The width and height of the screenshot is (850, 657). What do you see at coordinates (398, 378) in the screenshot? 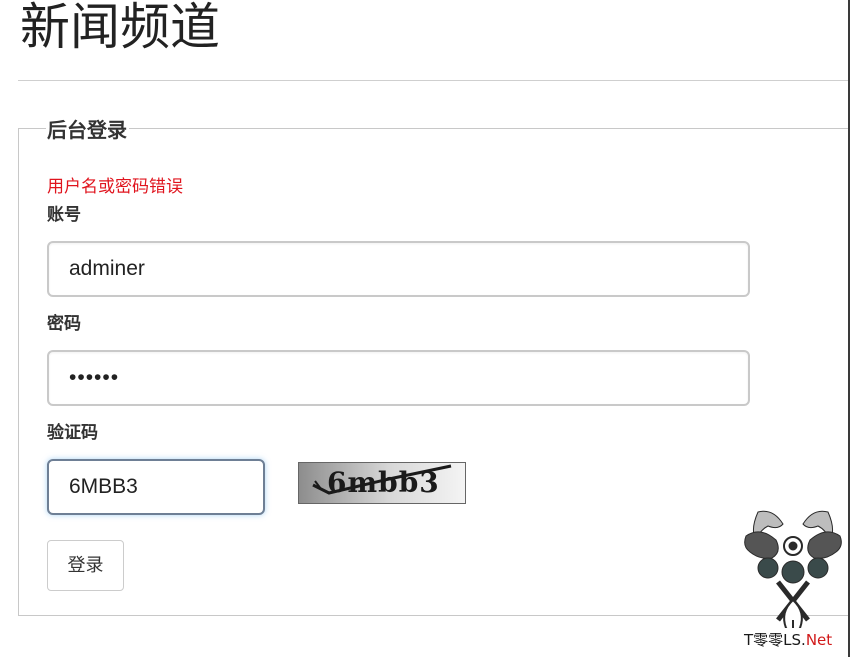
I see `password-input: ••••••` at bounding box center [398, 378].